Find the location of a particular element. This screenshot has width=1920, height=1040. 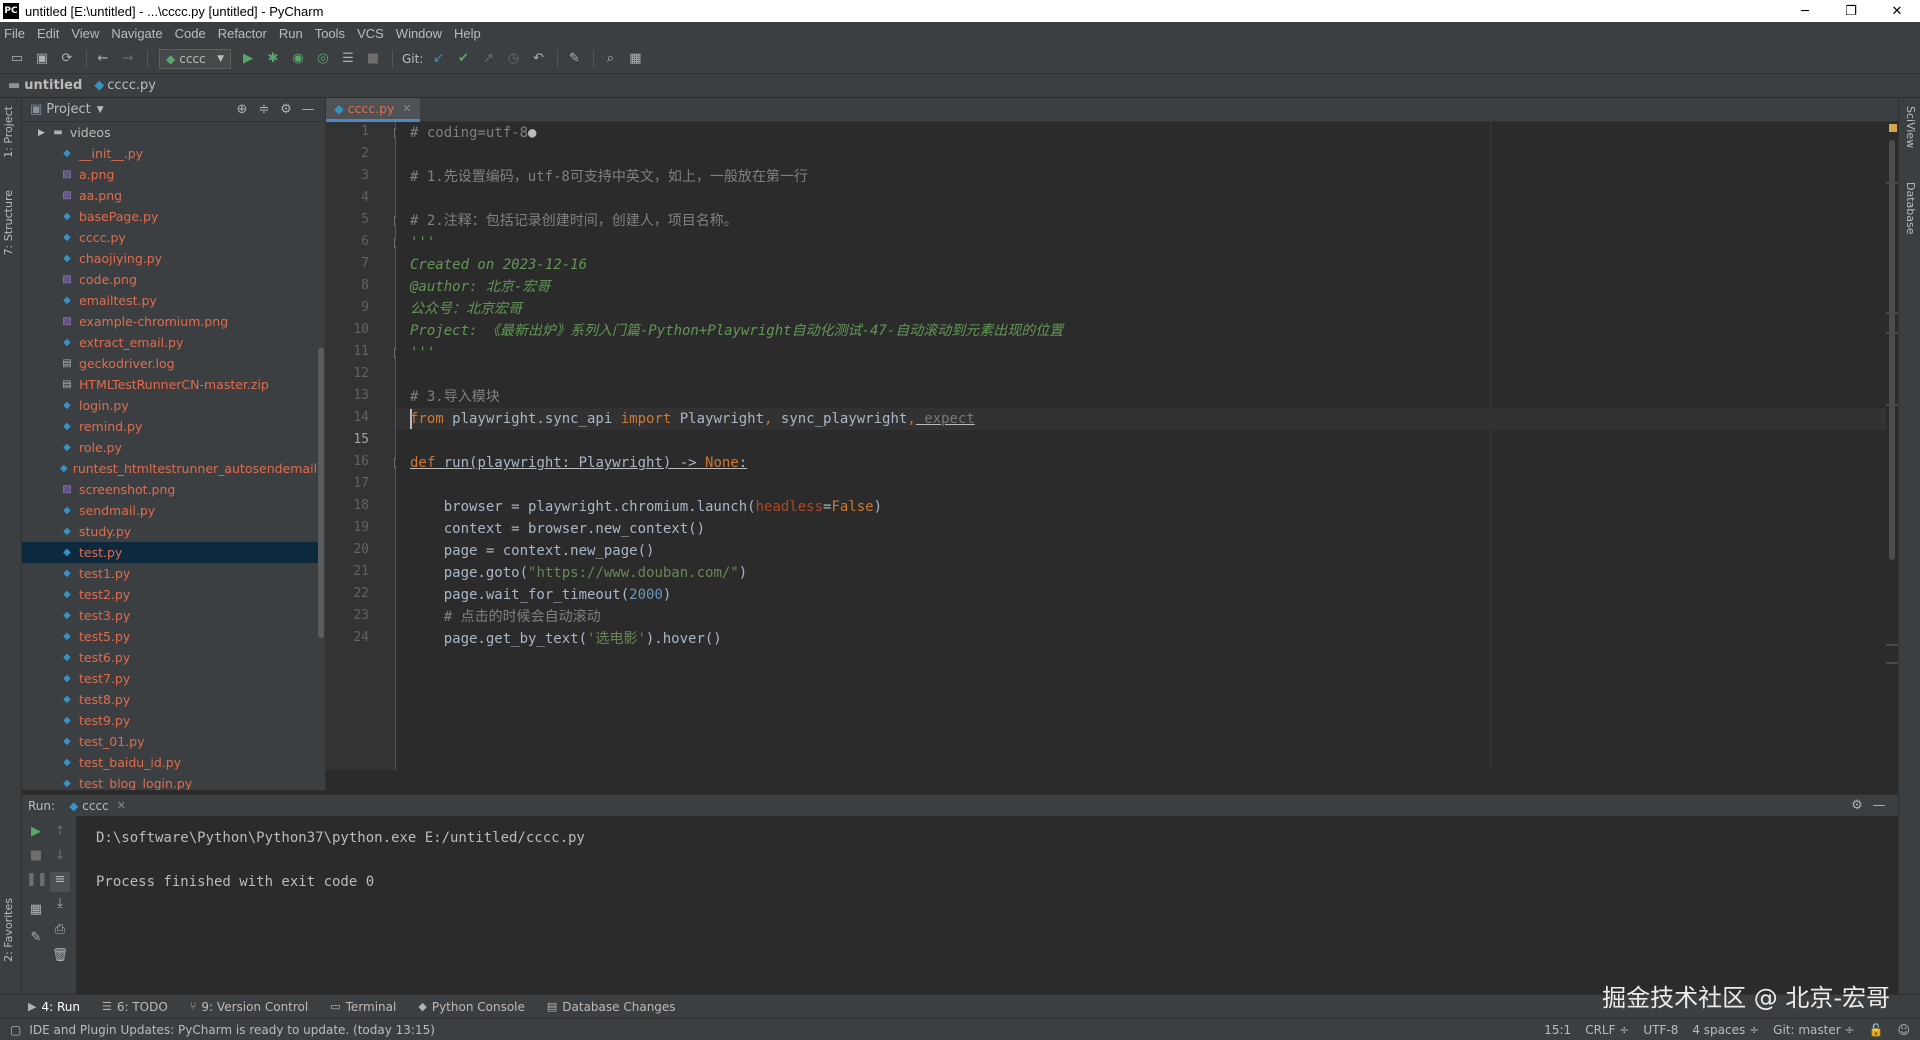

git-branch: Git: master ÷ is located at coordinates (1813, 1030).